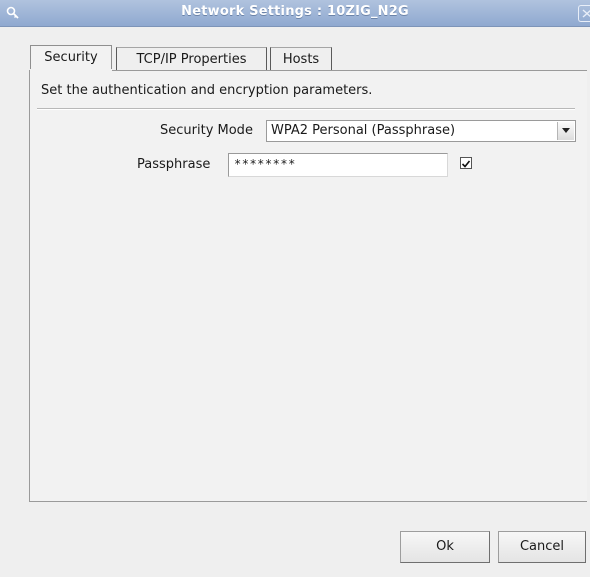 Image resolution: width=590 pixels, height=577 pixels. I want to click on security-mode-label: Security Mode, so click(206, 130).